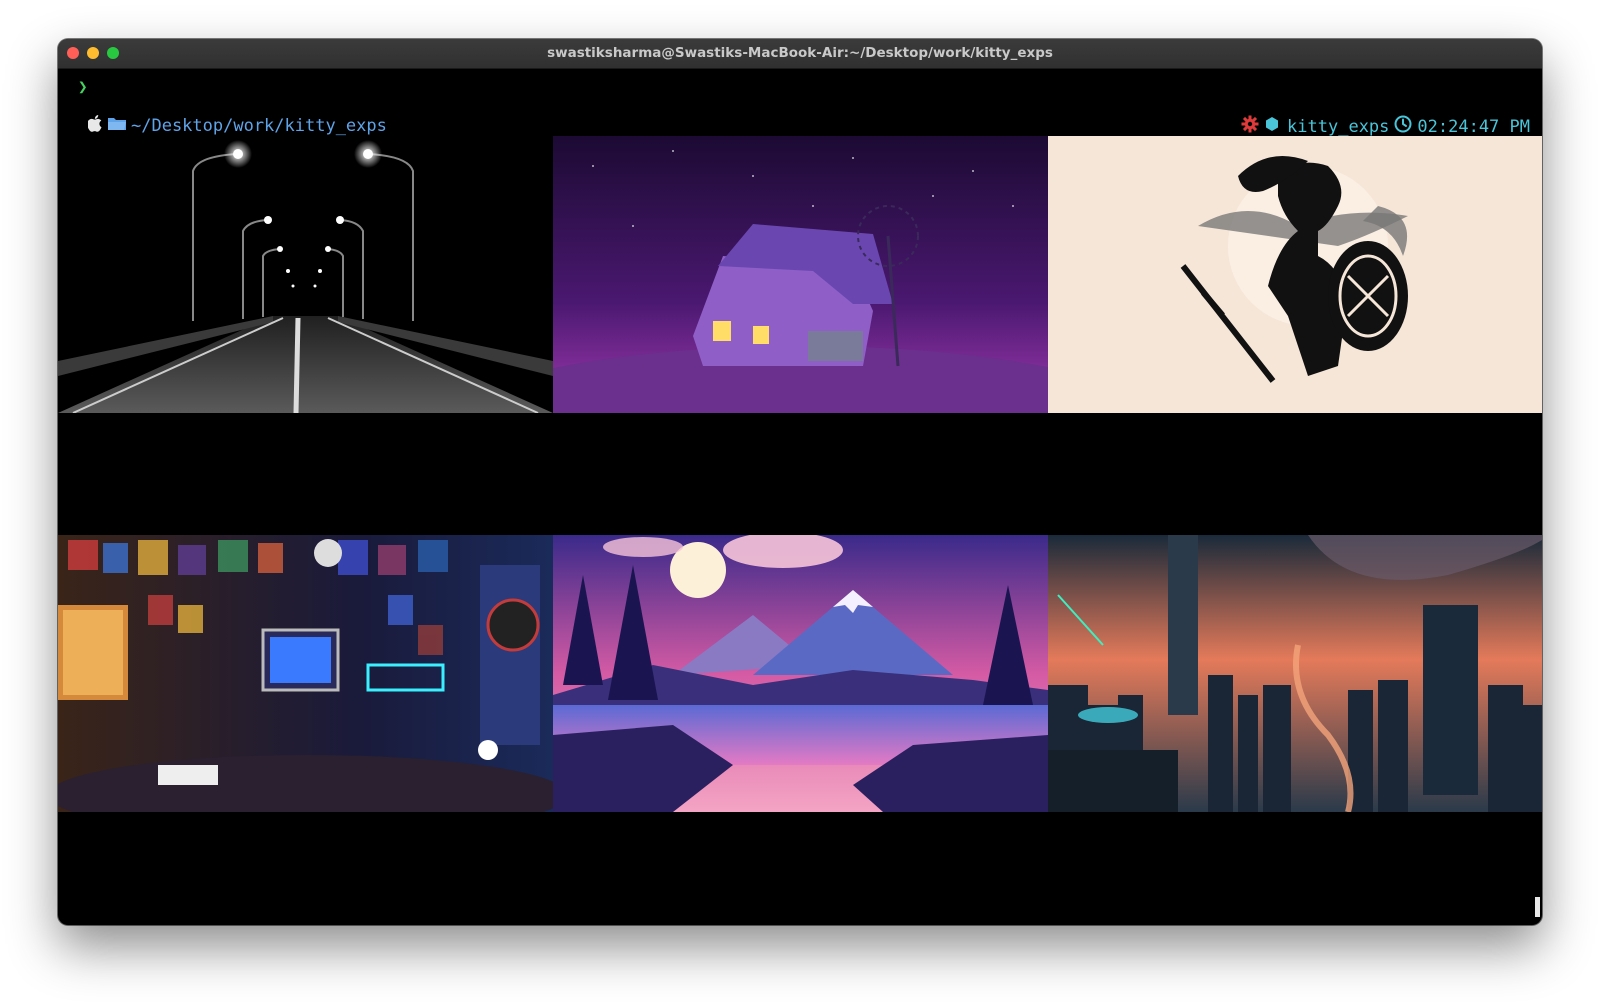 This screenshot has height=1002, width=1600. What do you see at coordinates (305, 274) in the screenshot?
I see `night-highway-image` at bounding box center [305, 274].